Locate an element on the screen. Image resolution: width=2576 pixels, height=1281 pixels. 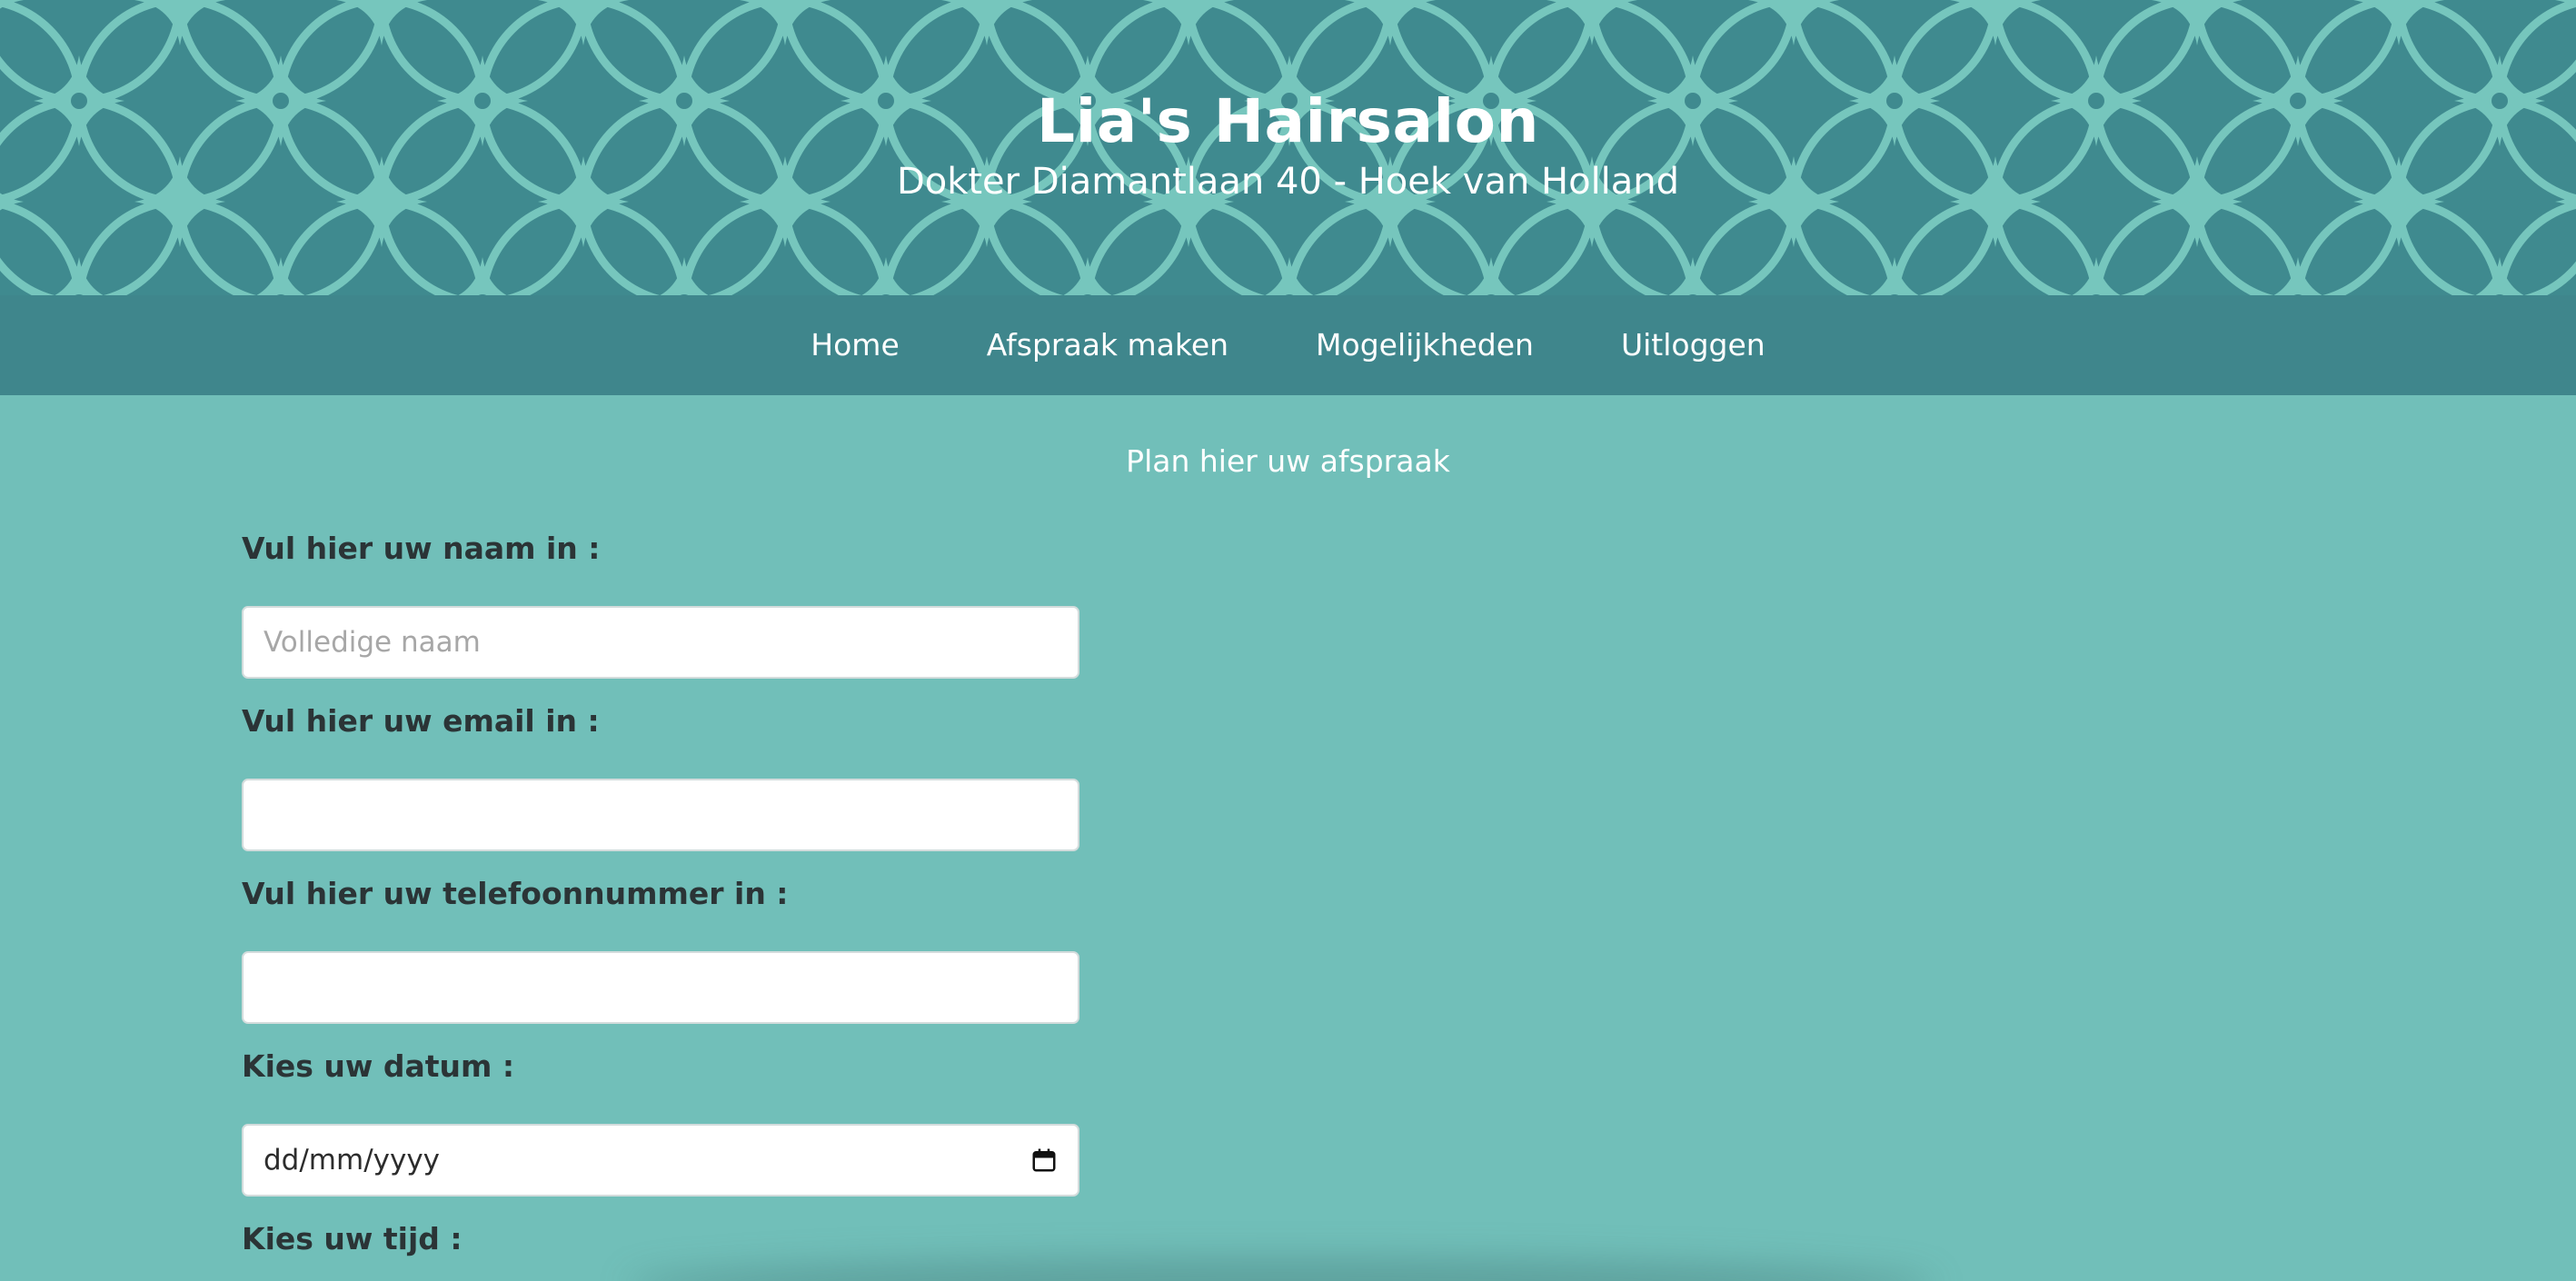
time-label: Kies uw tijd : is located at coordinates (352, 1238).